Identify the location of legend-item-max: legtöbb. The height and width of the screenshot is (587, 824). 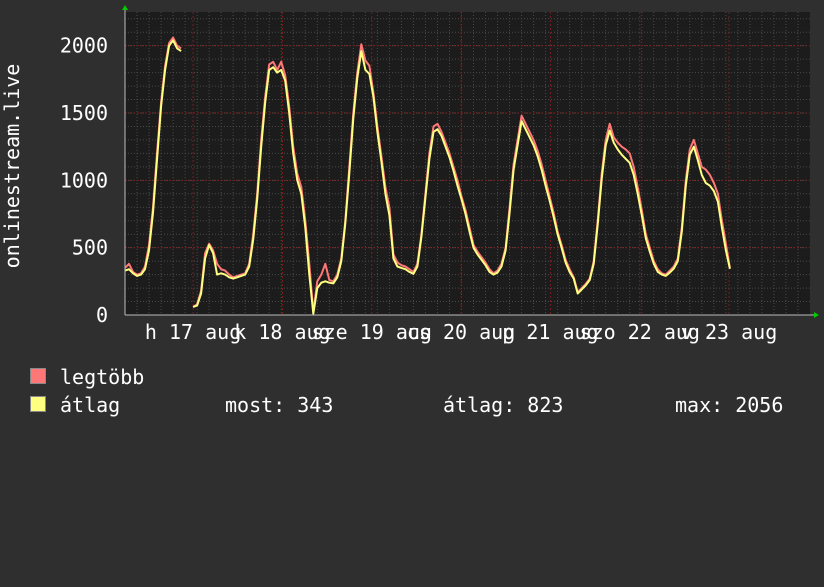
(87, 377).